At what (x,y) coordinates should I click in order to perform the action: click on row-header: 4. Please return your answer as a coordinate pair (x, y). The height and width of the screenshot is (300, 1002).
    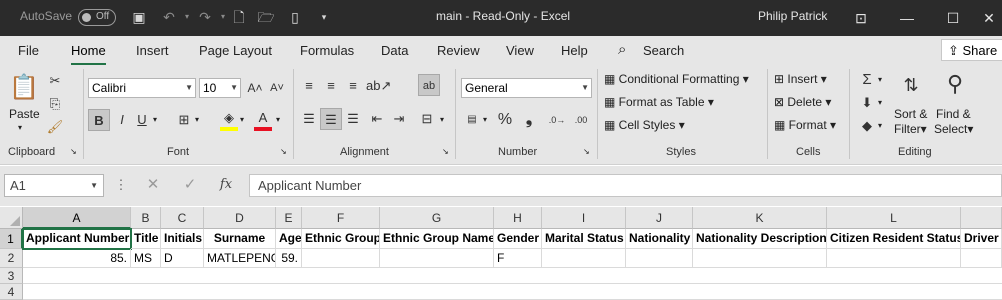
    Looking at the image, I should click on (11, 292).